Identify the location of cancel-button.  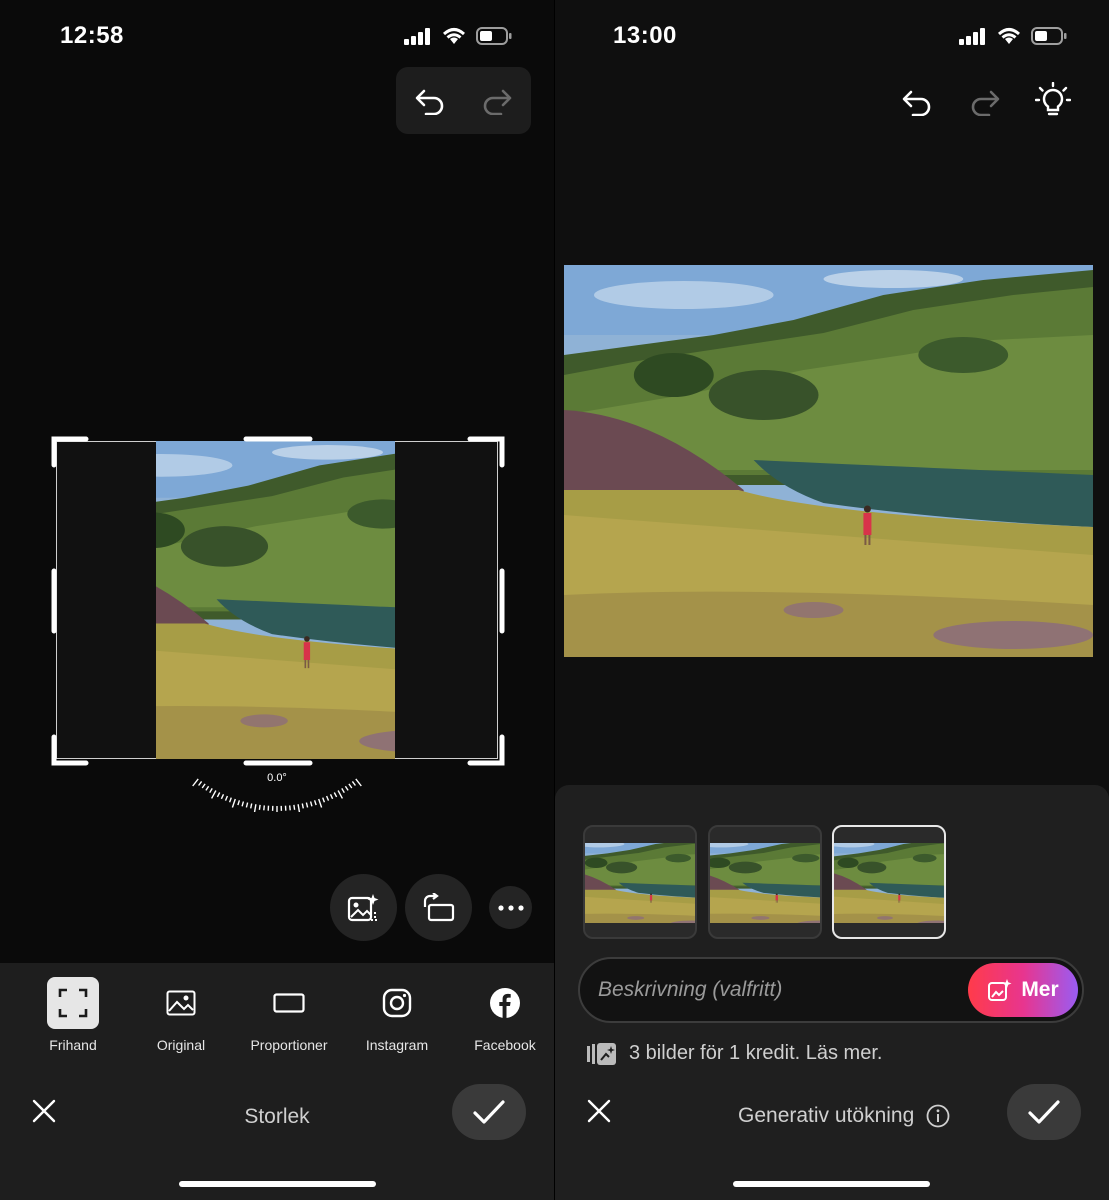
(599, 1111).